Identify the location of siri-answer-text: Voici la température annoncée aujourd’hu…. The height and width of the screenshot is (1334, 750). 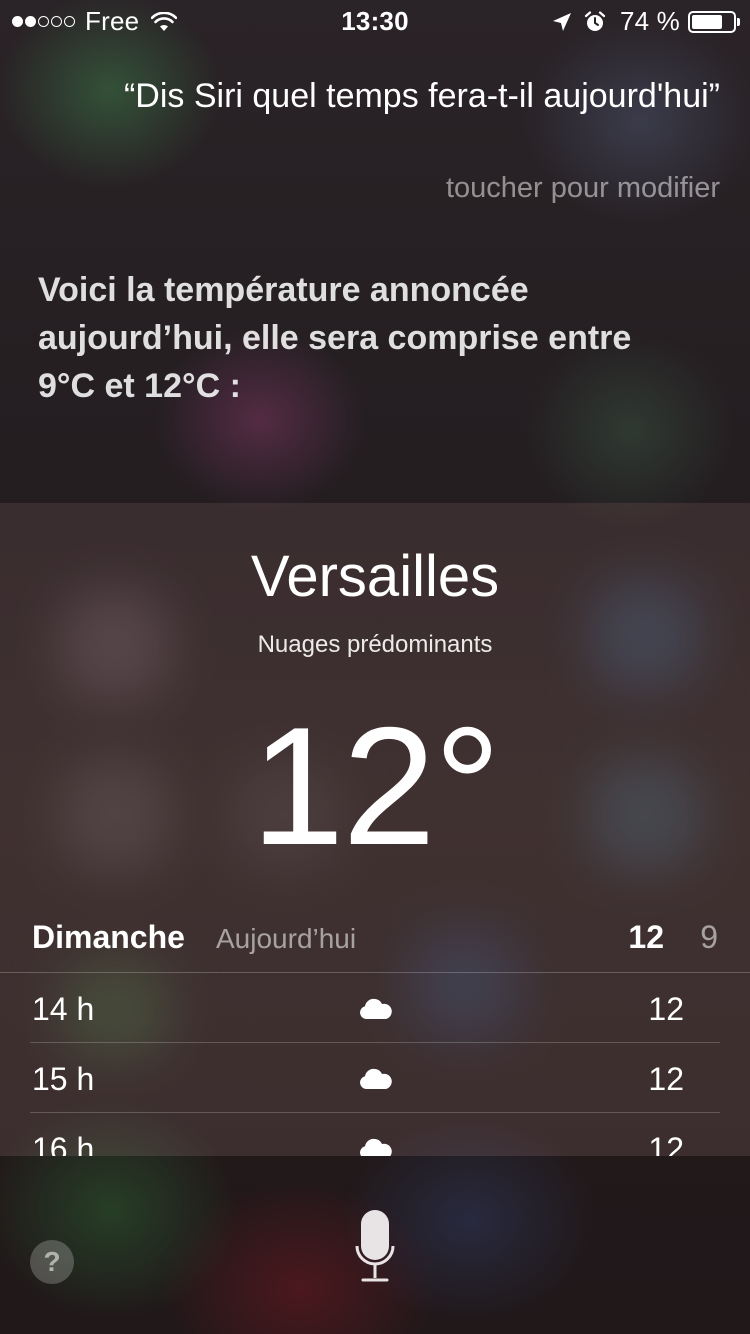
(335, 338).